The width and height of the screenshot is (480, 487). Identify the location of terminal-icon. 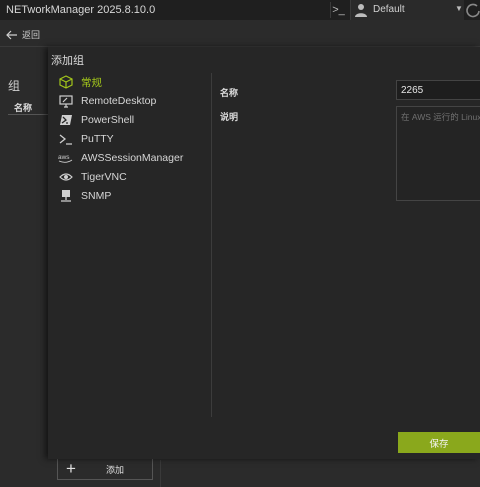
(66, 139).